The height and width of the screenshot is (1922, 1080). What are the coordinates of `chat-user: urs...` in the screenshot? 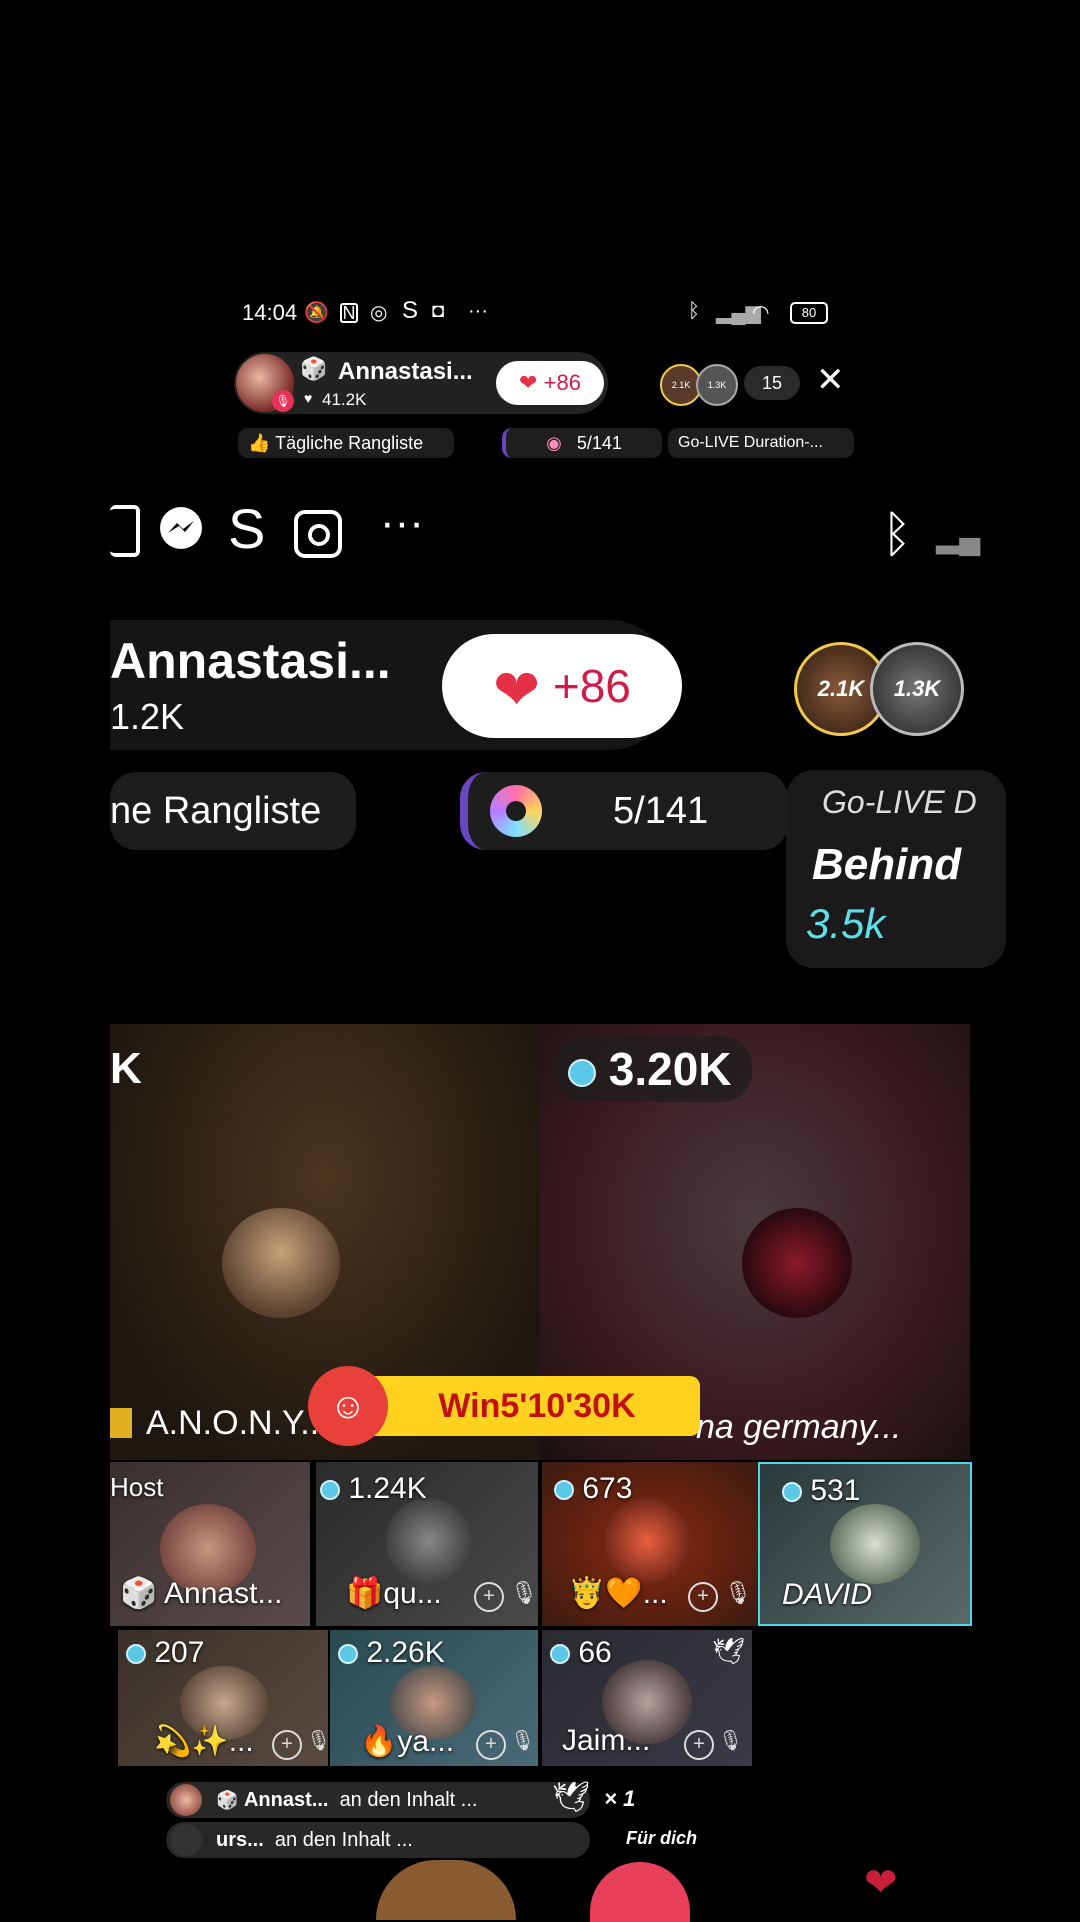 It's located at (240, 1840).